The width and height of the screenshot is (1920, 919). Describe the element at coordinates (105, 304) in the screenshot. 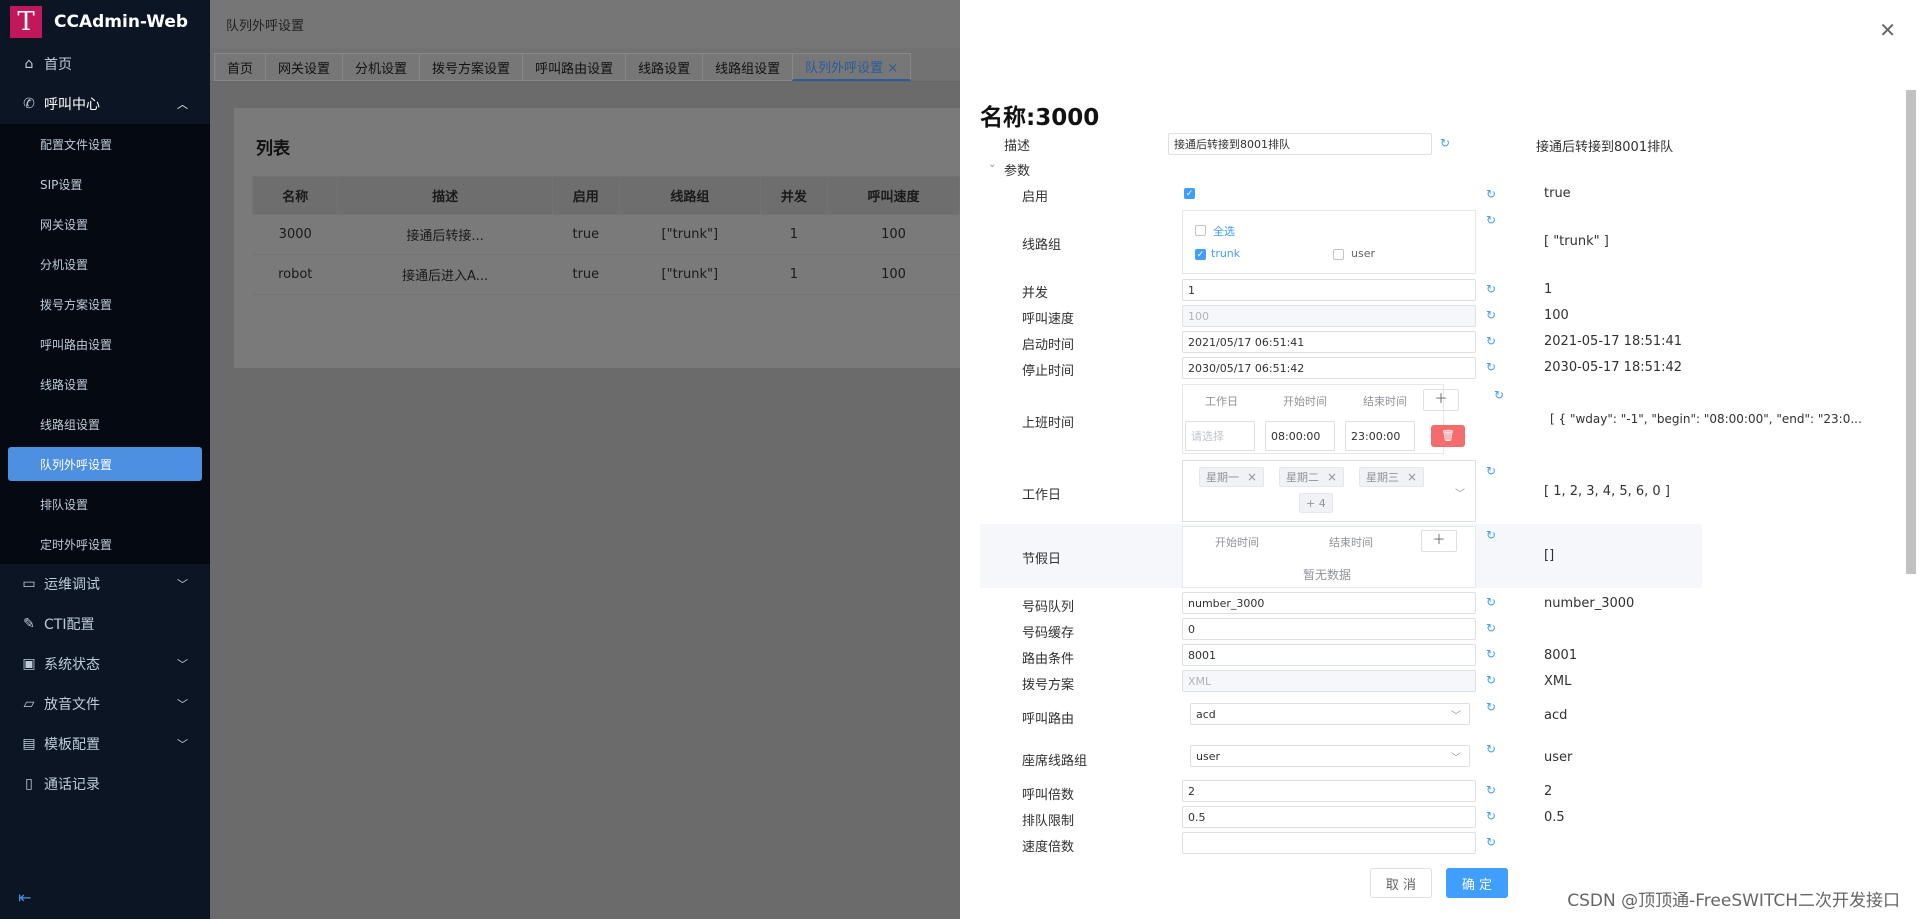

I see `sidebar-item-dialplan: 拨号方案设置` at that location.